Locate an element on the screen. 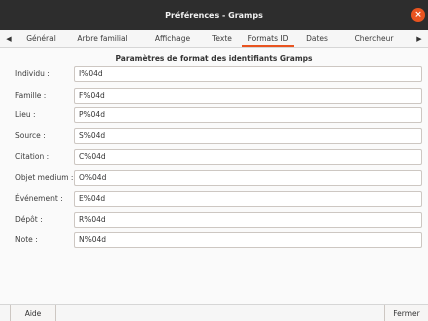 Image resolution: width=428 pixels, height=321 pixels. media-id-field: O%04d is located at coordinates (248, 178).